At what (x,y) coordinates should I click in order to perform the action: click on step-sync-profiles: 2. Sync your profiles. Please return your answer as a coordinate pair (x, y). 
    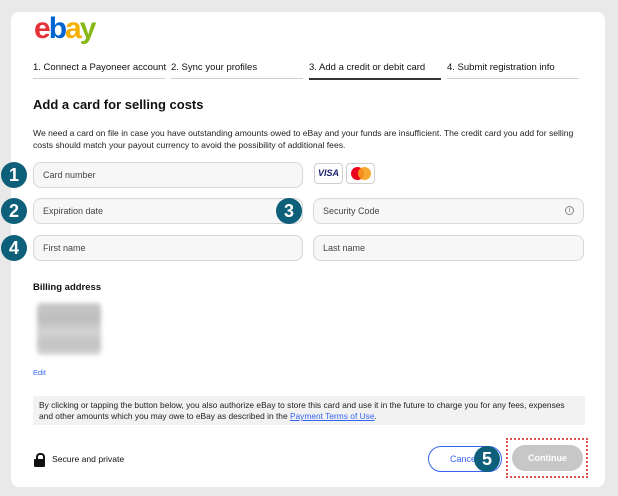
    Looking at the image, I should click on (237, 70).